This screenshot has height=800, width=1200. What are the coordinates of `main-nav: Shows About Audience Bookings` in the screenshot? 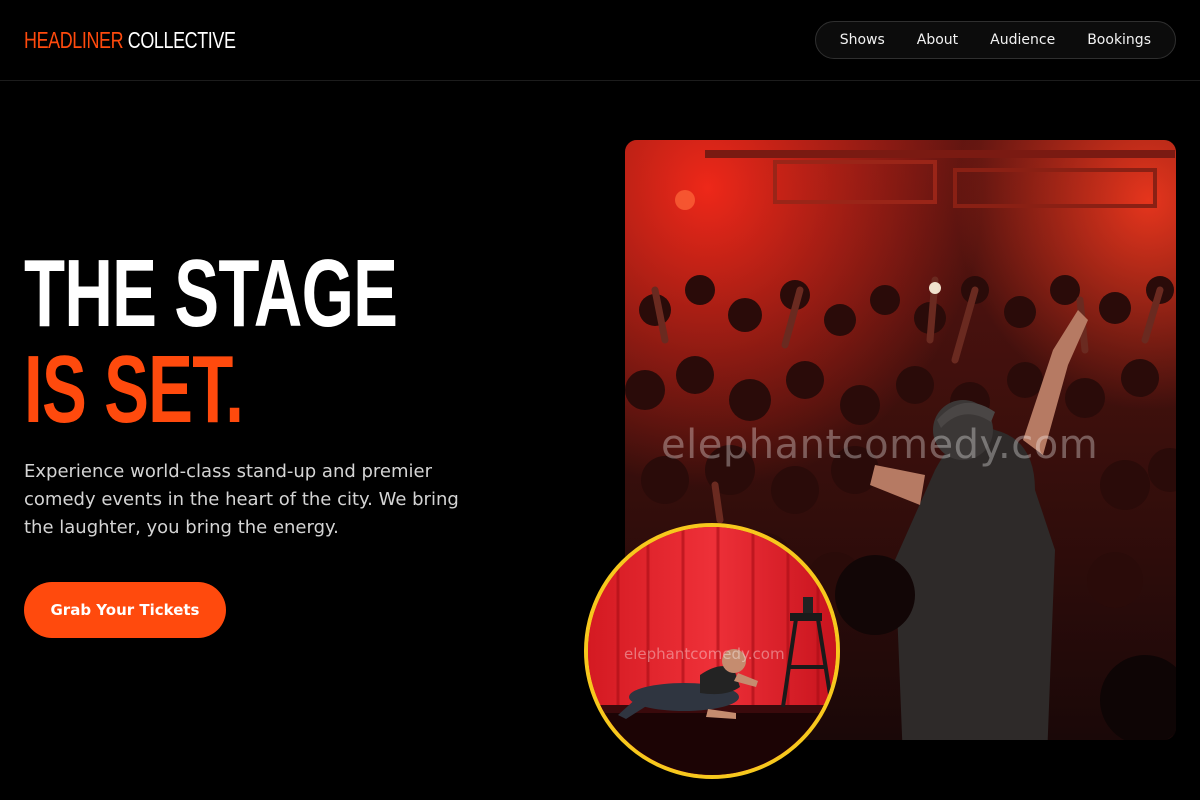 It's located at (995, 40).